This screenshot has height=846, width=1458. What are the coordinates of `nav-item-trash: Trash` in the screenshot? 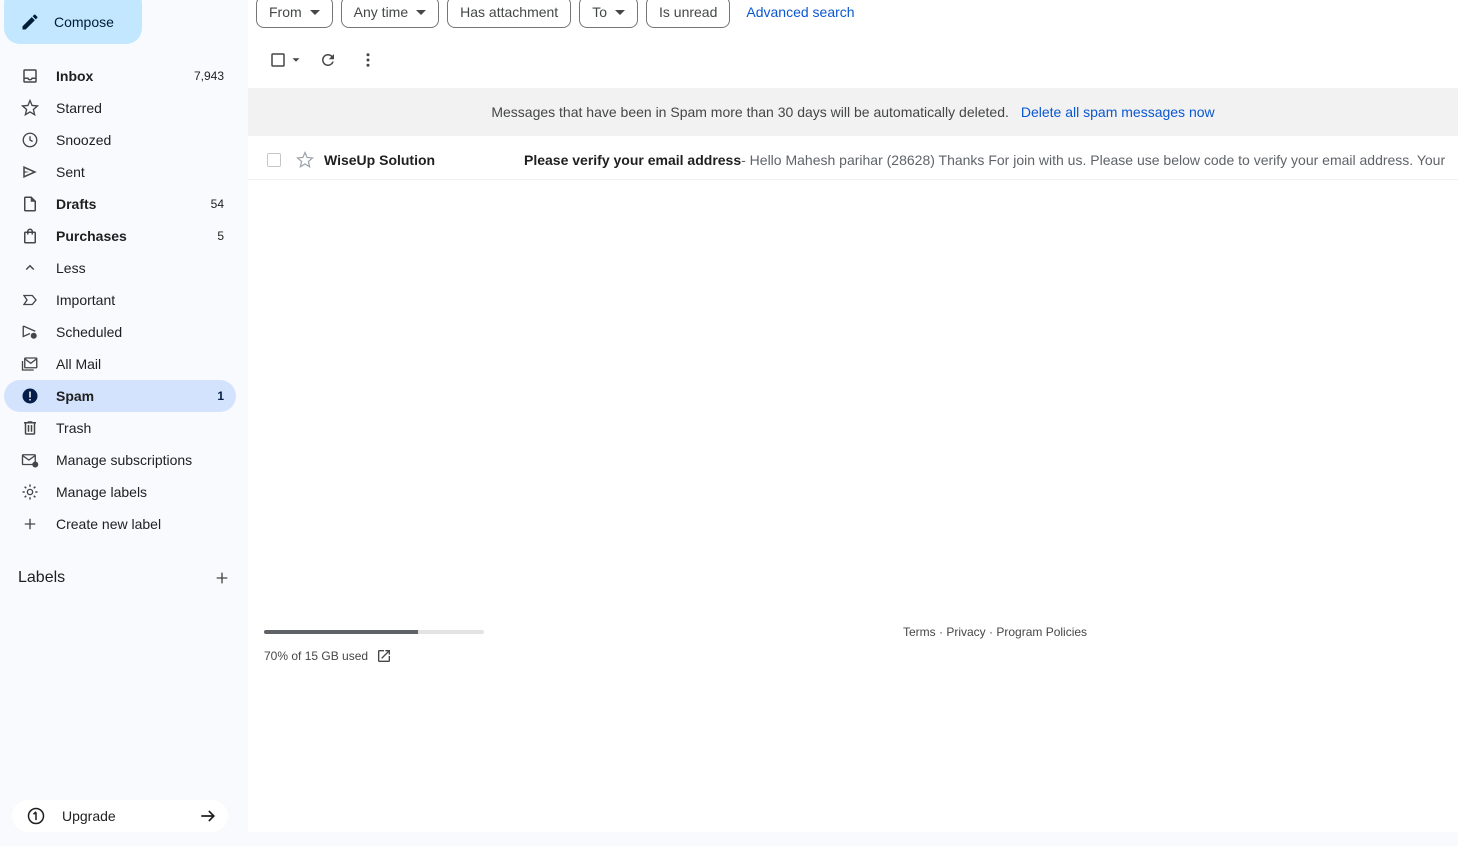 It's located at (120, 428).